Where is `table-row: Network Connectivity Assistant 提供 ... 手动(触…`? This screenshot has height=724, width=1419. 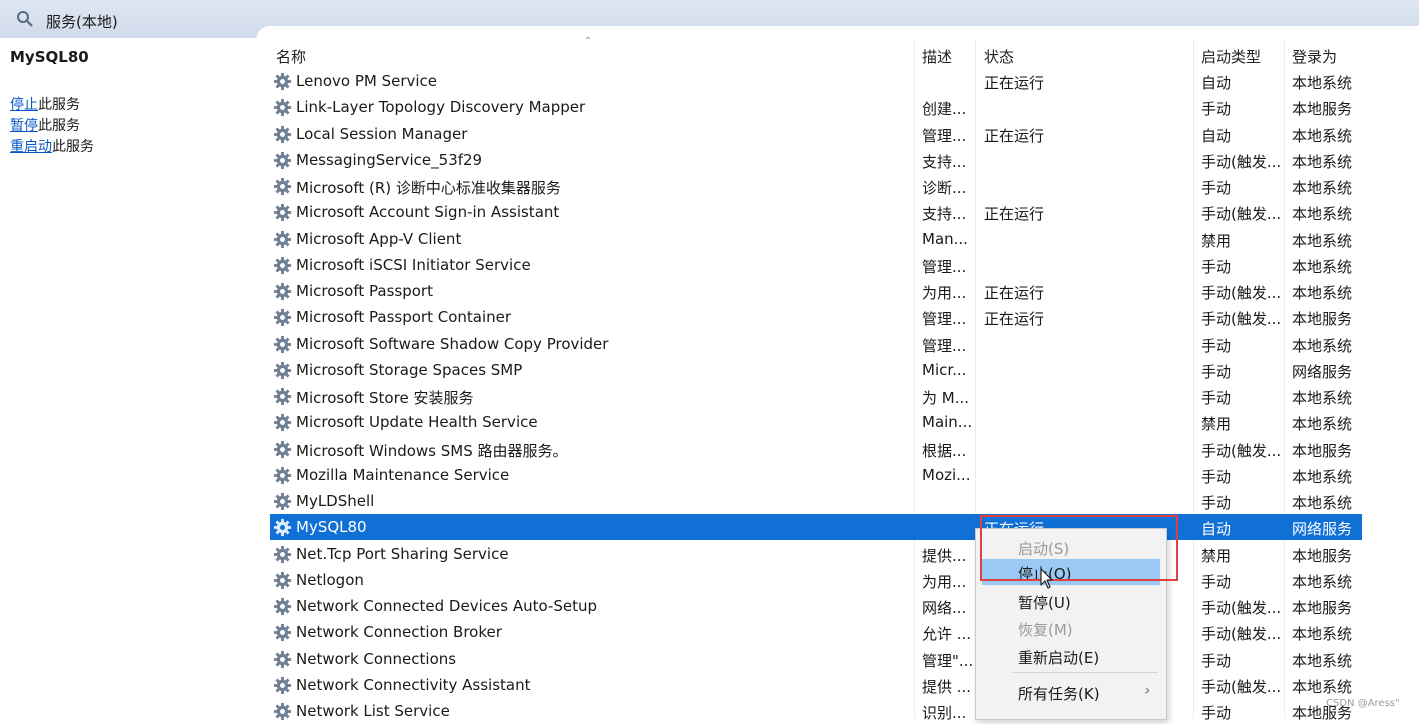 table-row: Network Connectivity Assistant 提供 ... 手动(触… is located at coordinates (816, 685).